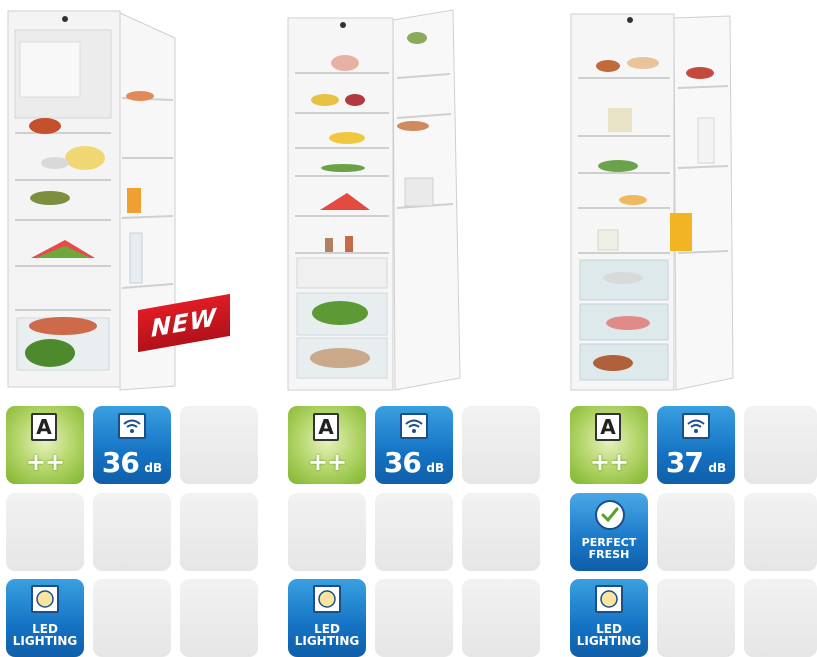 This screenshot has width=817, height=657. Describe the element at coordinates (610, 515) in the screenshot. I see `checkmark-icon` at that location.